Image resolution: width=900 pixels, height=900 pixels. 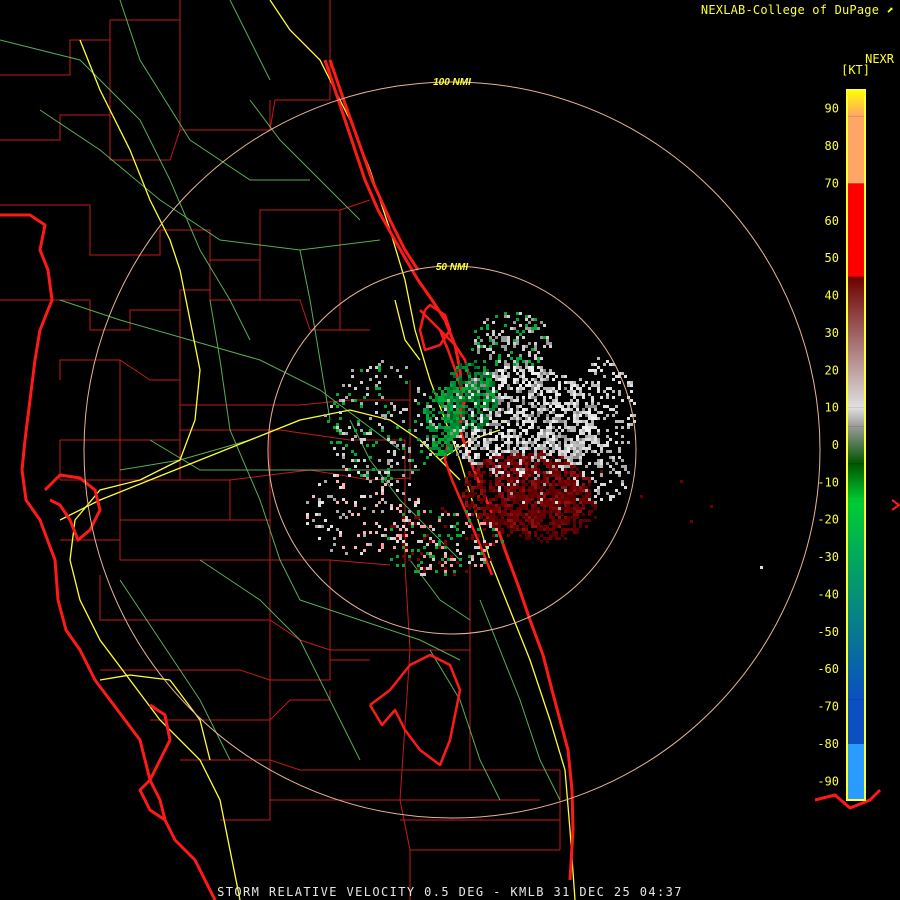 I want to click on unit-label: [KT], so click(x=855, y=70).